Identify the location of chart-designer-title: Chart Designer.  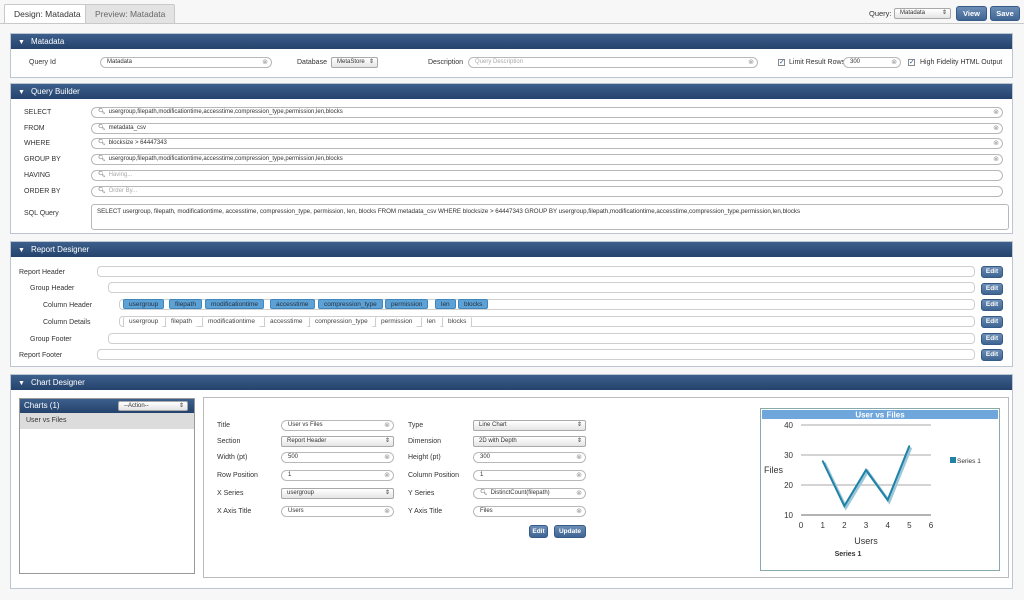
(57, 382).